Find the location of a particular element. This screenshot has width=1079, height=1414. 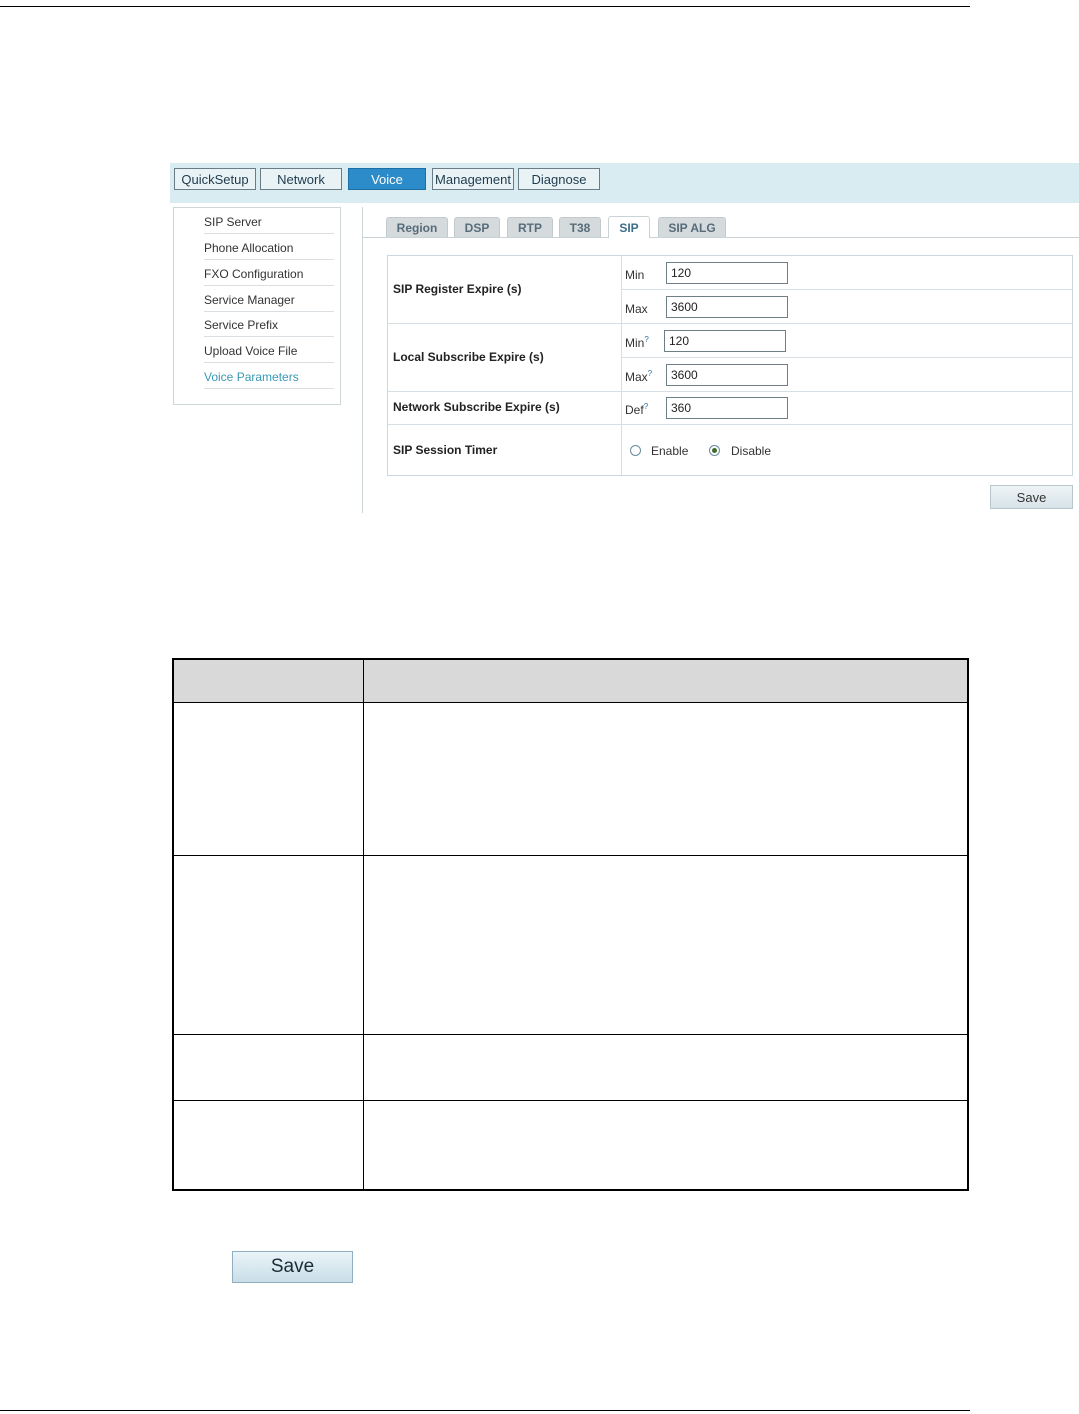

network-def-input is located at coordinates (727, 408).